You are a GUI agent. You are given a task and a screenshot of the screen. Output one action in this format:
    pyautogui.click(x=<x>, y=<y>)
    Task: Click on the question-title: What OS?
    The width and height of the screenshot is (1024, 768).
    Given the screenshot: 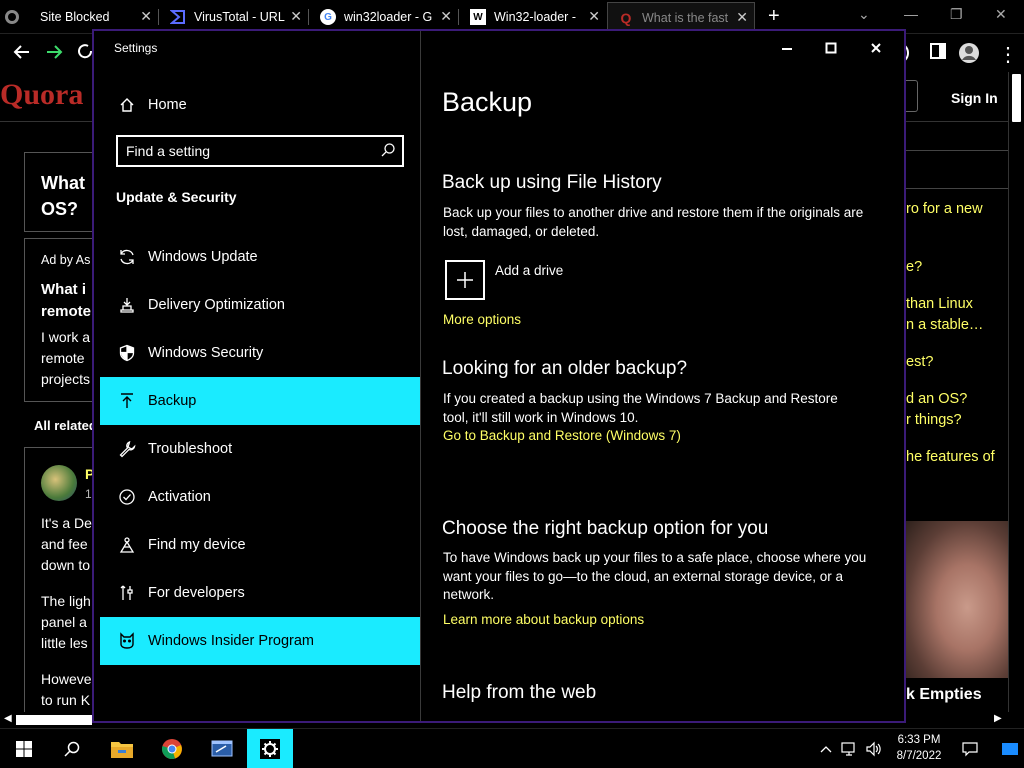 What is the action you would take?
    pyautogui.click(x=63, y=196)
    